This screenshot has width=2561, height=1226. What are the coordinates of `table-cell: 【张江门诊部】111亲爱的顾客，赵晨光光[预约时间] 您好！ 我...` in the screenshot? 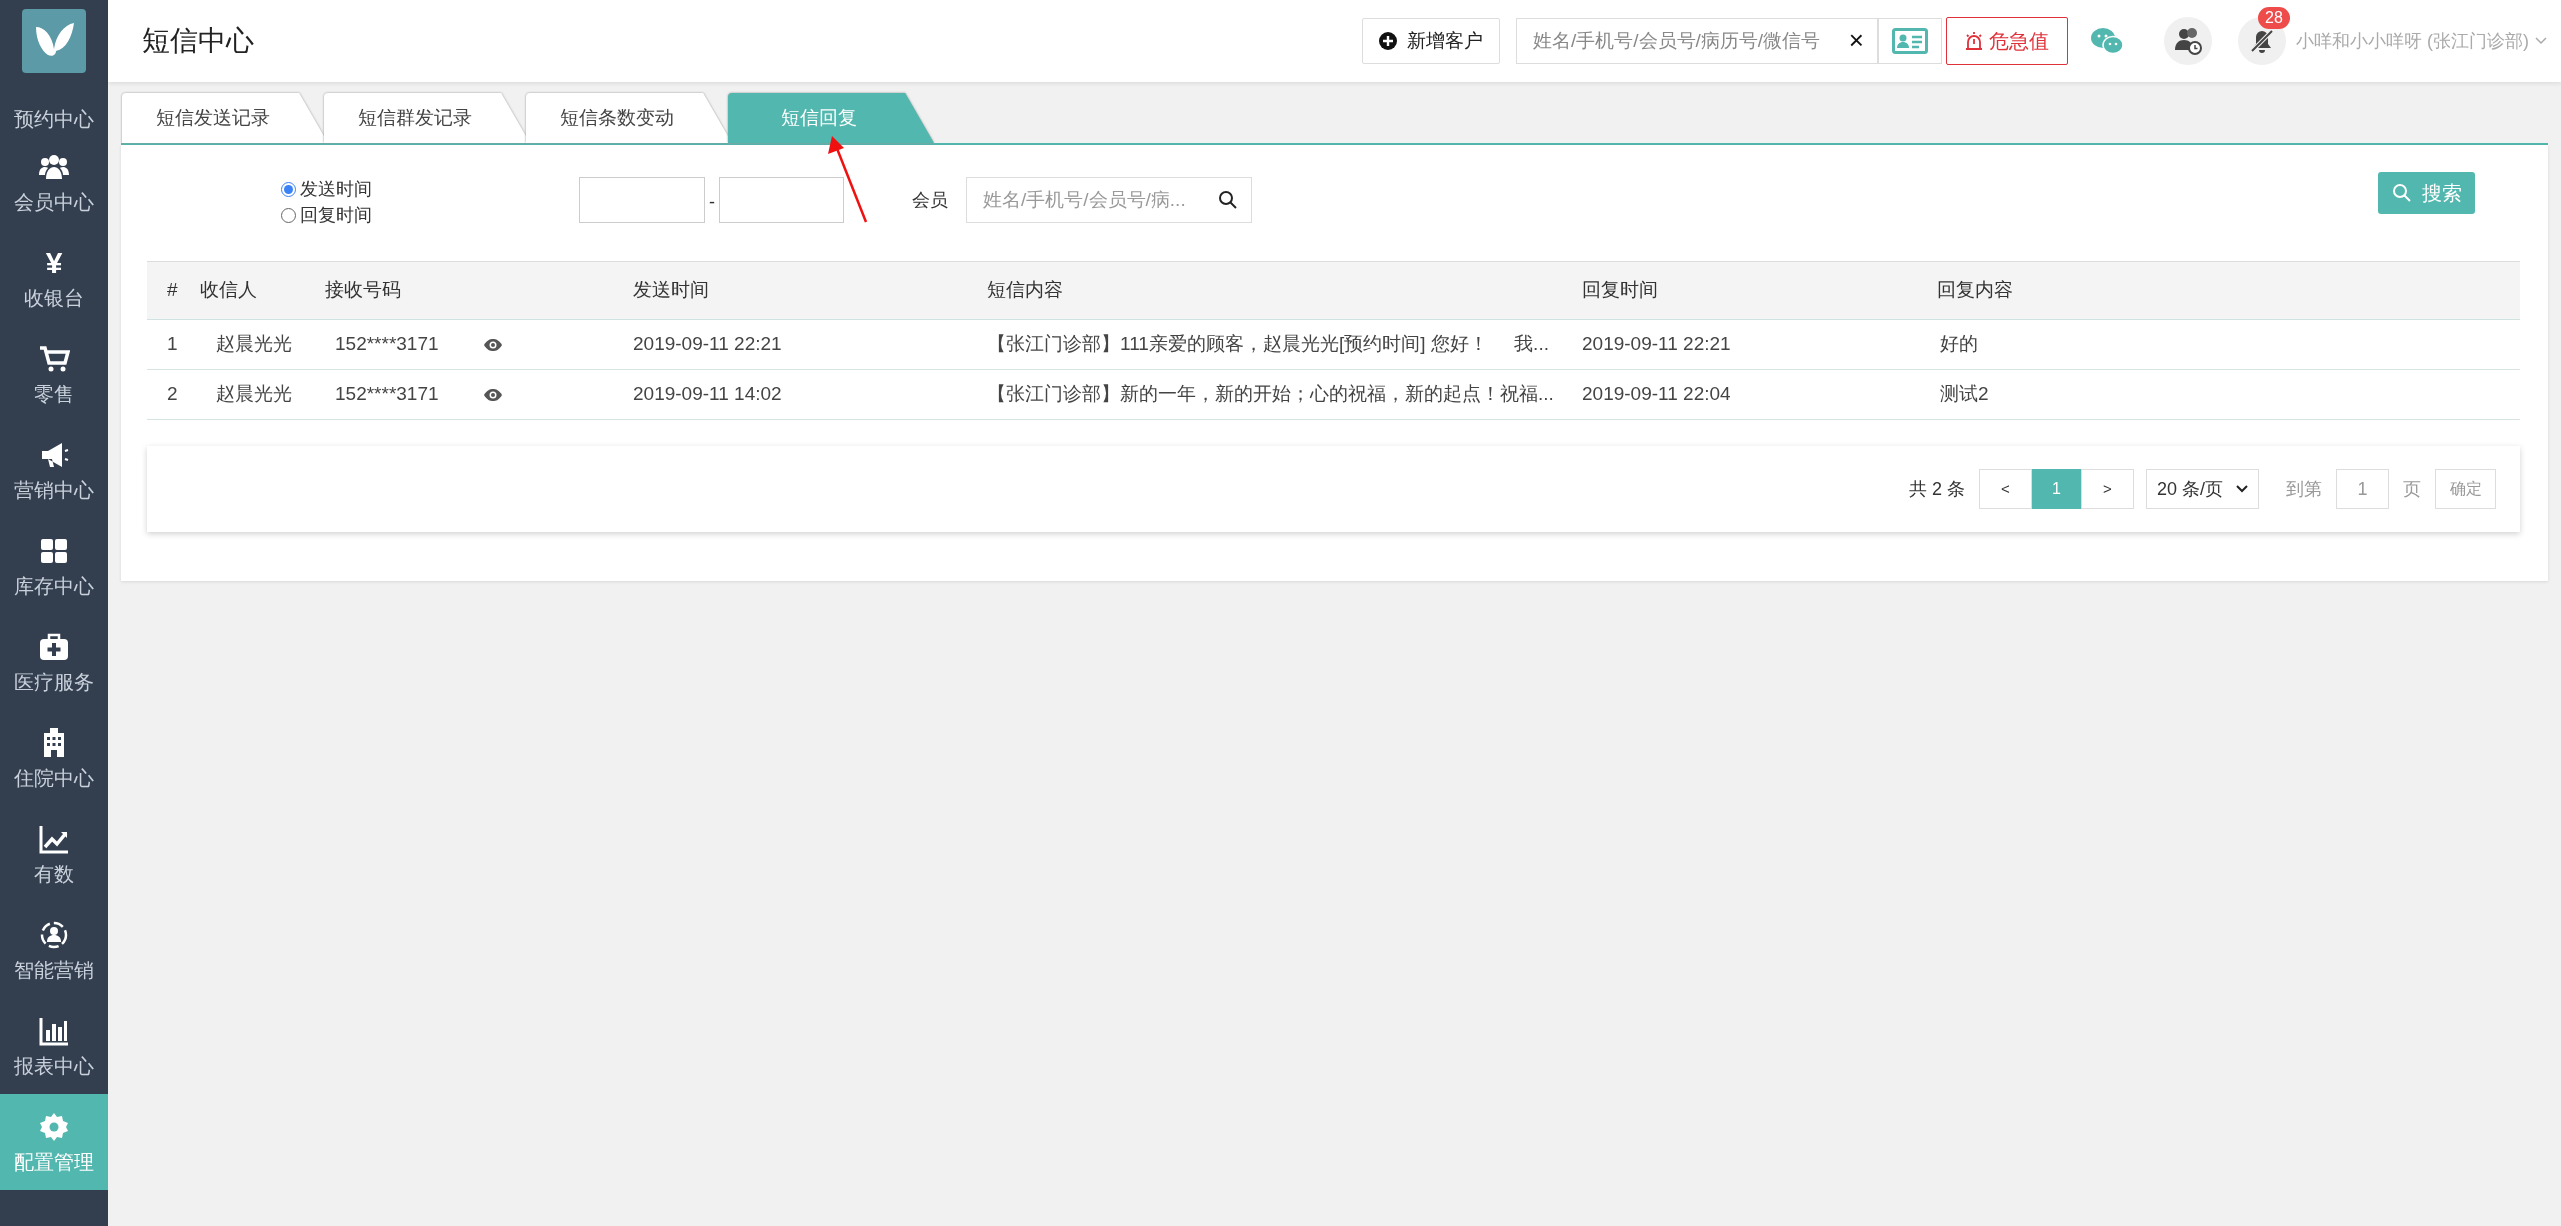 It's located at (1268, 344).